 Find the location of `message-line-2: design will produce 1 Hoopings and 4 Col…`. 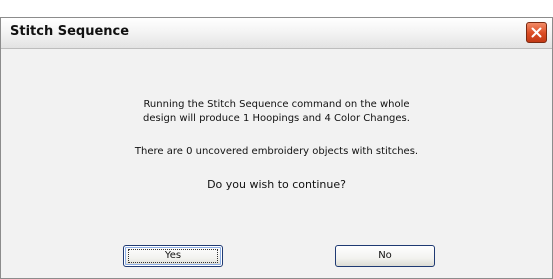

message-line-2: design will produce 1 Hoopings and 4 Col… is located at coordinates (276, 118).